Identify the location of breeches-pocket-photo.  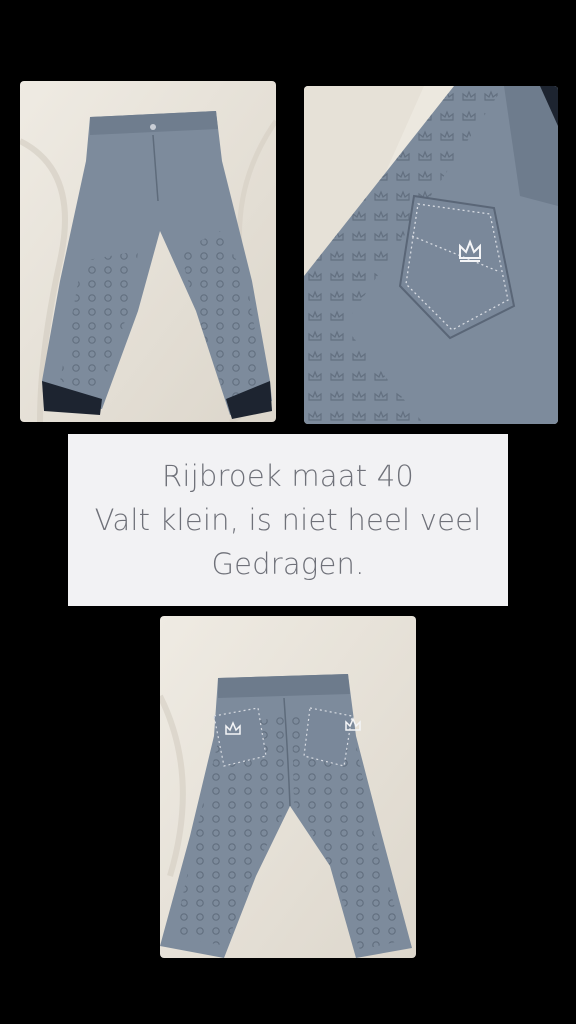
(431, 255).